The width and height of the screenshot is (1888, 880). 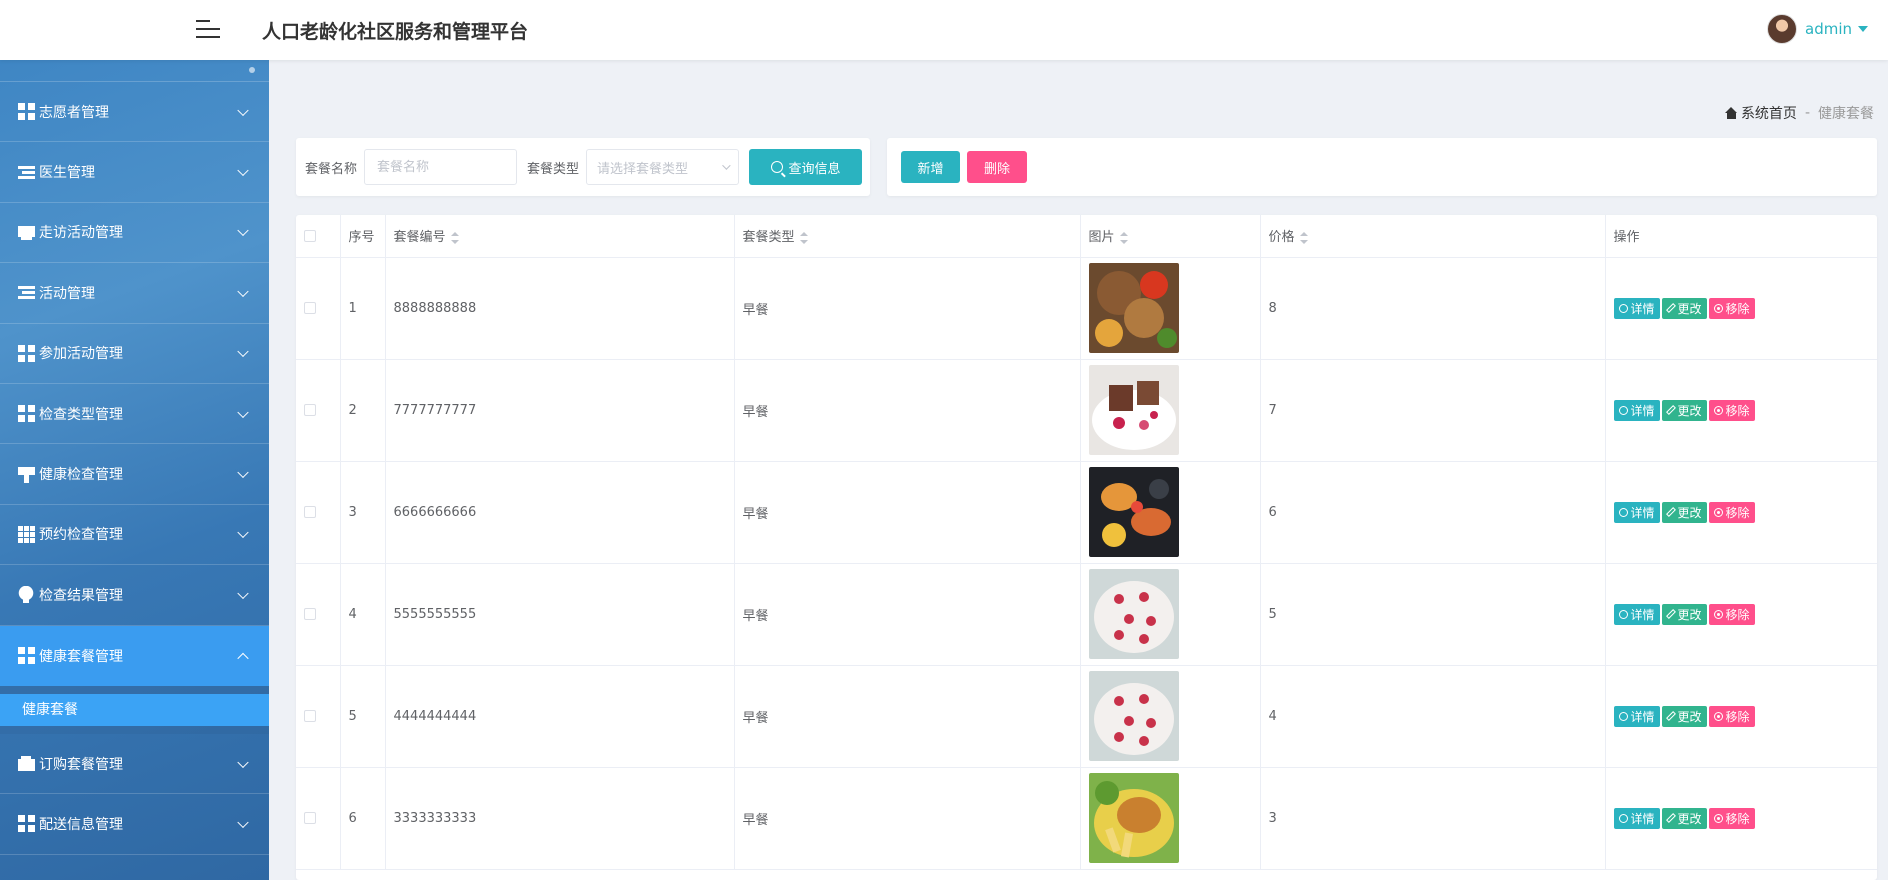 What do you see at coordinates (944, 30) in the screenshot?
I see `top-header: 人口老龄化社区服务和管理平台 admin` at bounding box center [944, 30].